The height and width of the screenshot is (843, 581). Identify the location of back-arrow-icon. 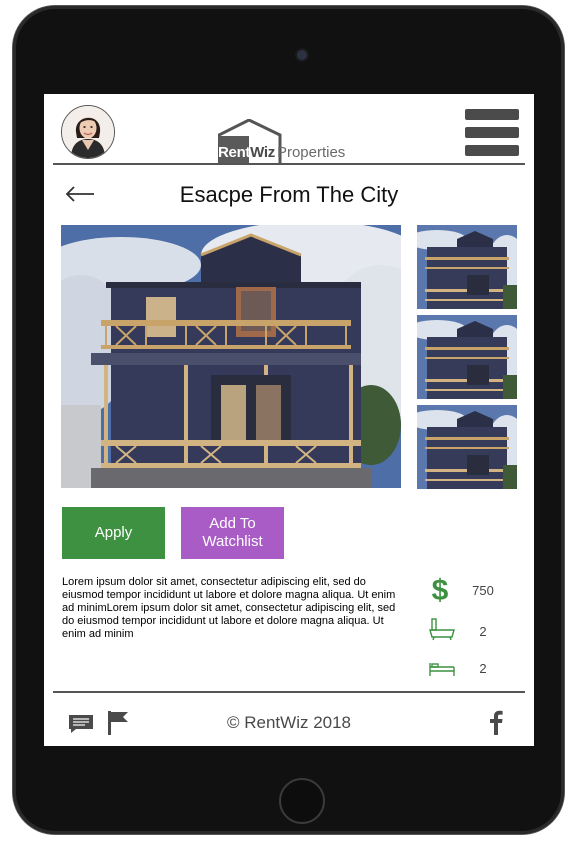
(80, 194).